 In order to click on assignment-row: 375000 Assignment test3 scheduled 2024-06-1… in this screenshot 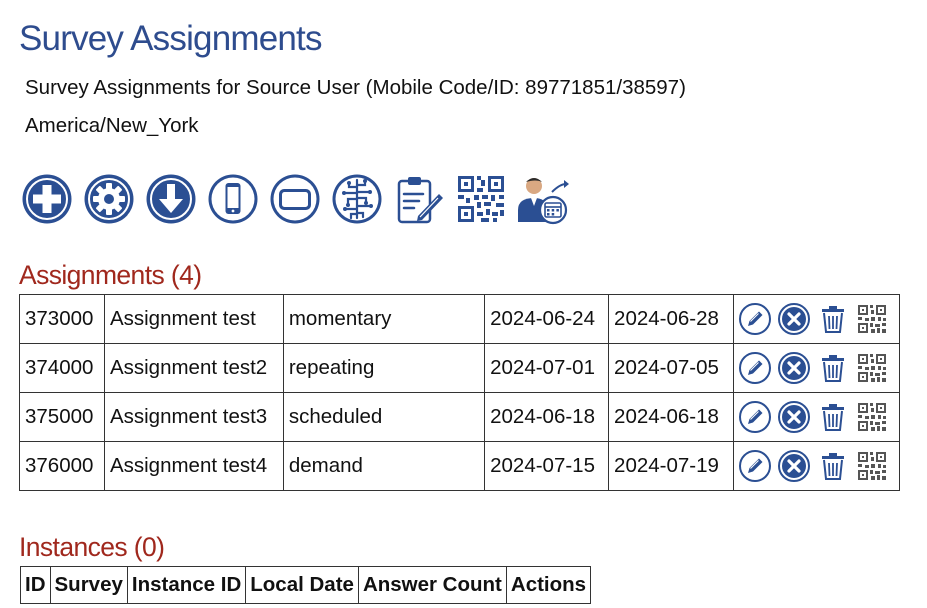, I will do `click(460, 417)`.